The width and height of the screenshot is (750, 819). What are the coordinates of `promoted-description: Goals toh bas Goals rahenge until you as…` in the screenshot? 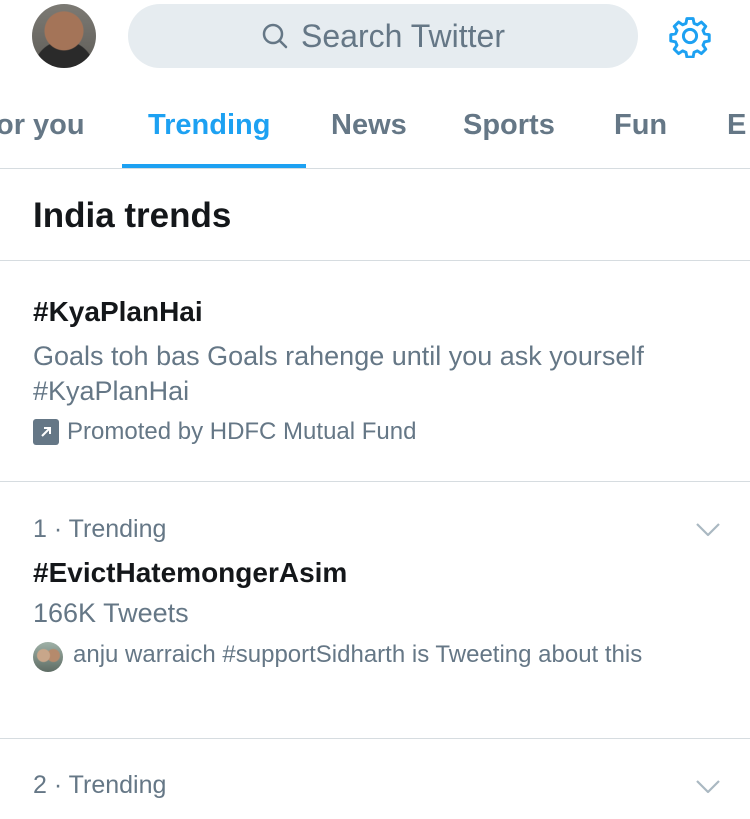 It's located at (338, 373).